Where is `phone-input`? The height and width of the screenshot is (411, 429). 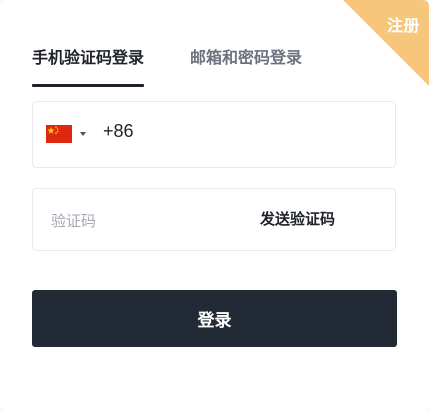 phone-input is located at coordinates (265, 136).